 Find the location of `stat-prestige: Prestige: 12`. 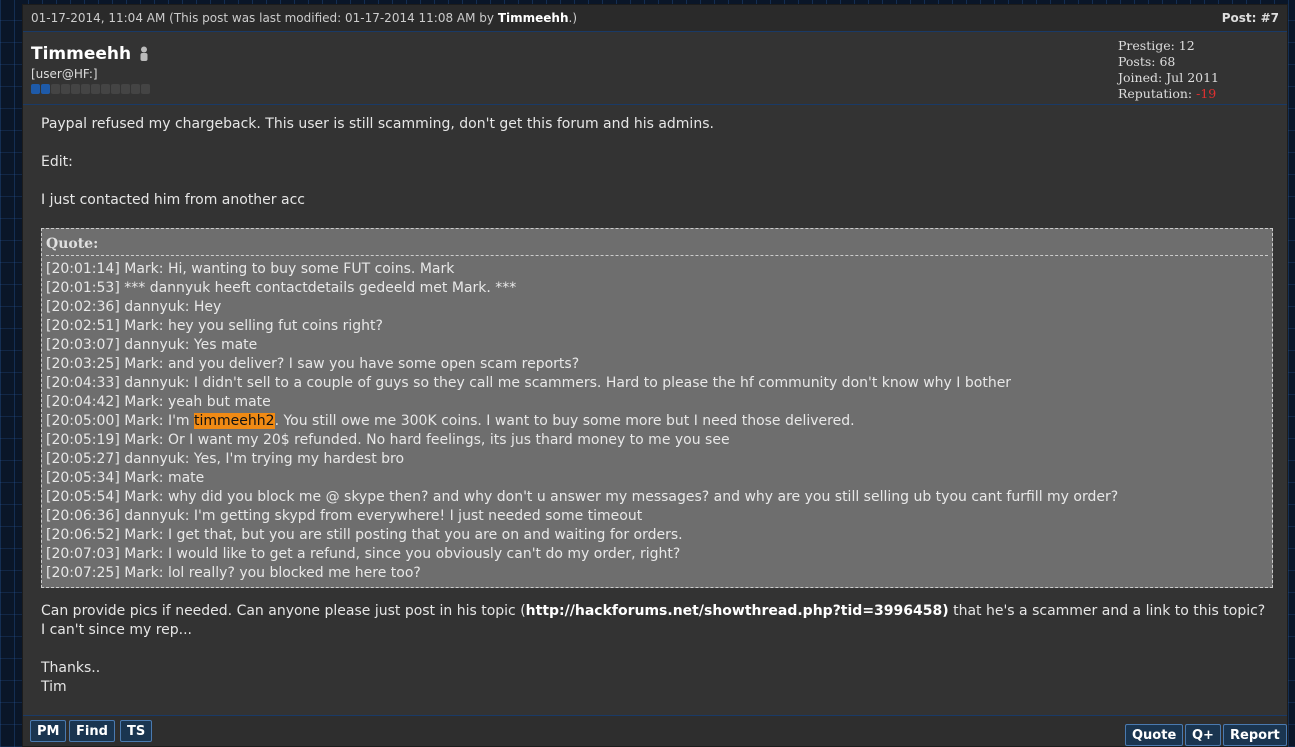

stat-prestige: Prestige: 12 is located at coordinates (1156, 45).